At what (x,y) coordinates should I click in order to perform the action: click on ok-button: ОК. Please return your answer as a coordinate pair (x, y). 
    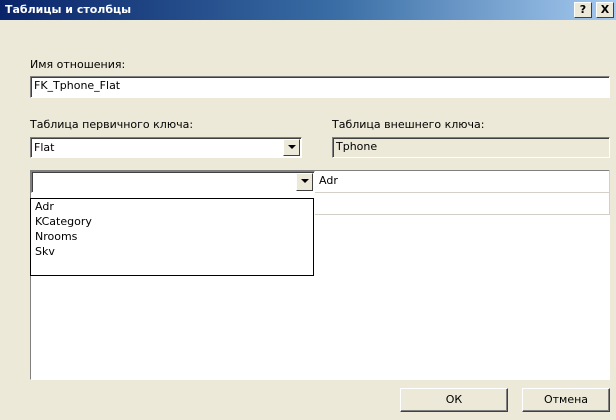
    Looking at the image, I should click on (454, 400).